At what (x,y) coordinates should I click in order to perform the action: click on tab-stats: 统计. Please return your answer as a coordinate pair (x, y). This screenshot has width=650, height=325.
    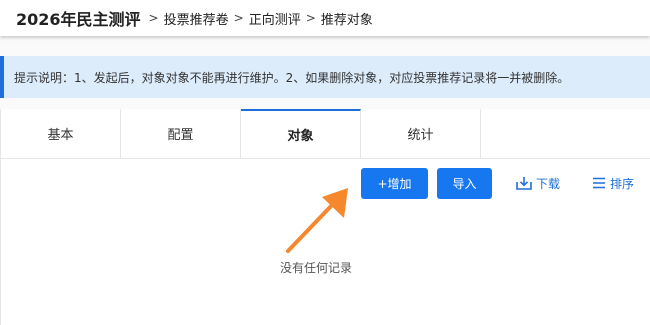
    Looking at the image, I should click on (421, 133).